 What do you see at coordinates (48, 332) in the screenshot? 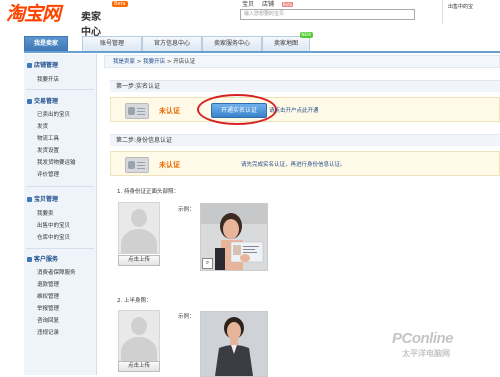
I see `sidebar-item: 违规记录` at bounding box center [48, 332].